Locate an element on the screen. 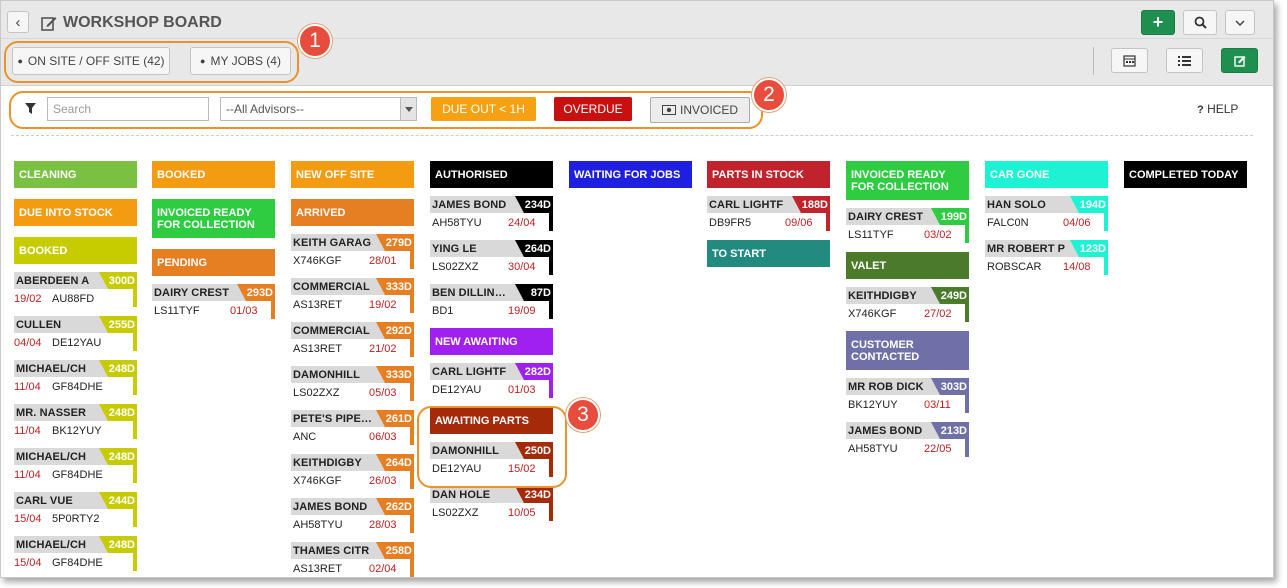 The height and width of the screenshot is (588, 1287). job-card: JAMES BOND 213D AH58TYU 22/05 is located at coordinates (907, 439).